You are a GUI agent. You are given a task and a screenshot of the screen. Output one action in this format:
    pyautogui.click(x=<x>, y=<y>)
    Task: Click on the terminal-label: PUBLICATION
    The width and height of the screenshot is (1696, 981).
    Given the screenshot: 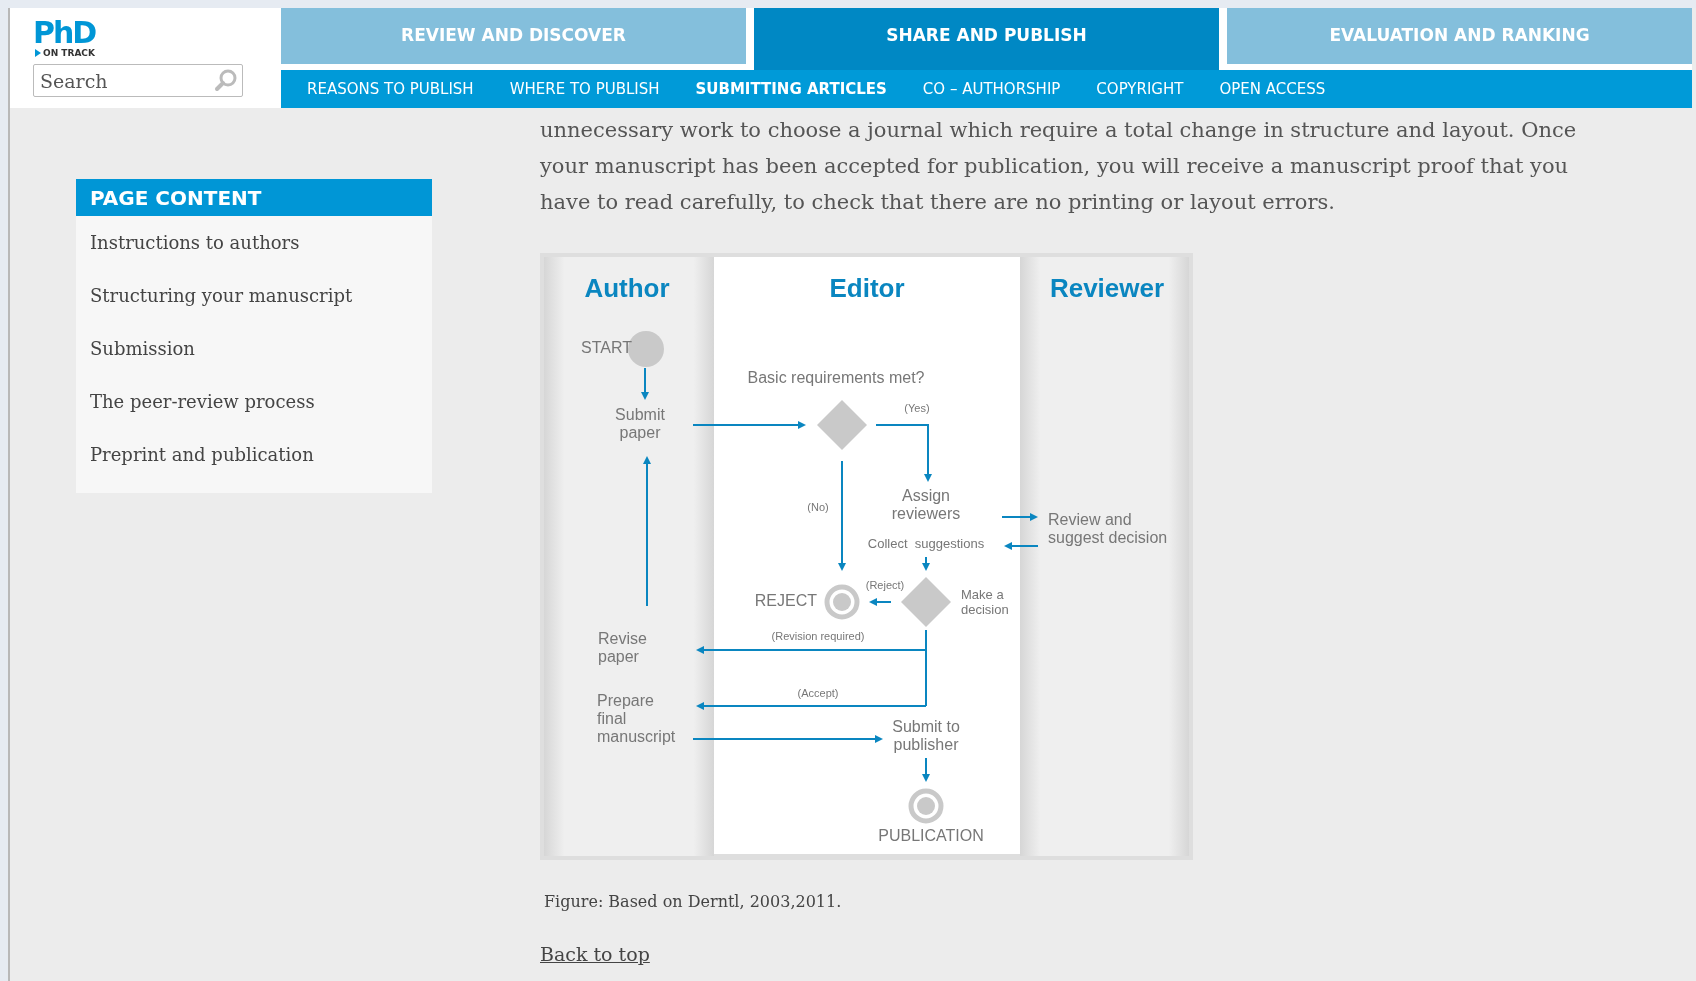 What is the action you would take?
    pyautogui.click(x=931, y=836)
    